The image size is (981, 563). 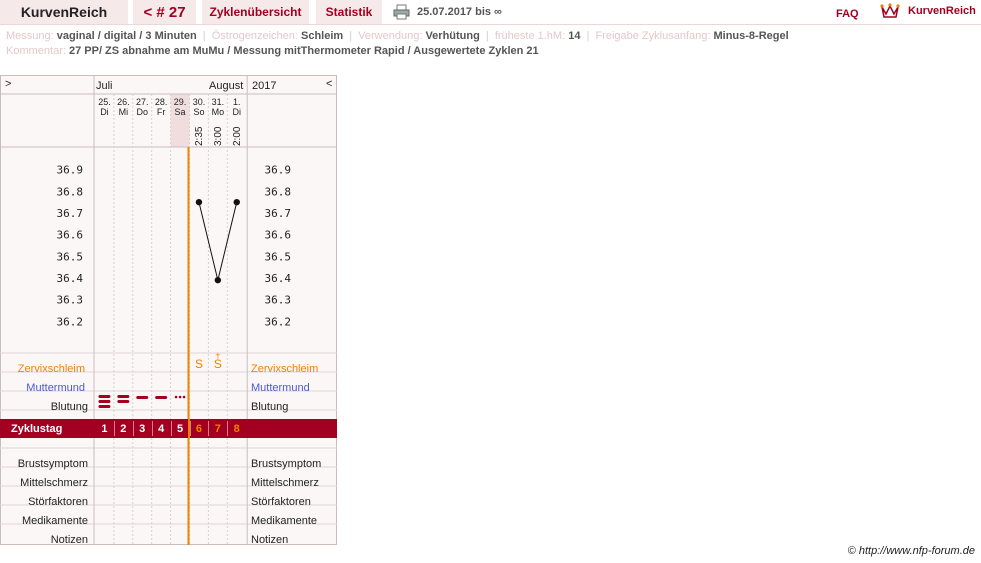 I want to click on cycle-day-row: Zyklustag 12345678, so click(x=168, y=428).